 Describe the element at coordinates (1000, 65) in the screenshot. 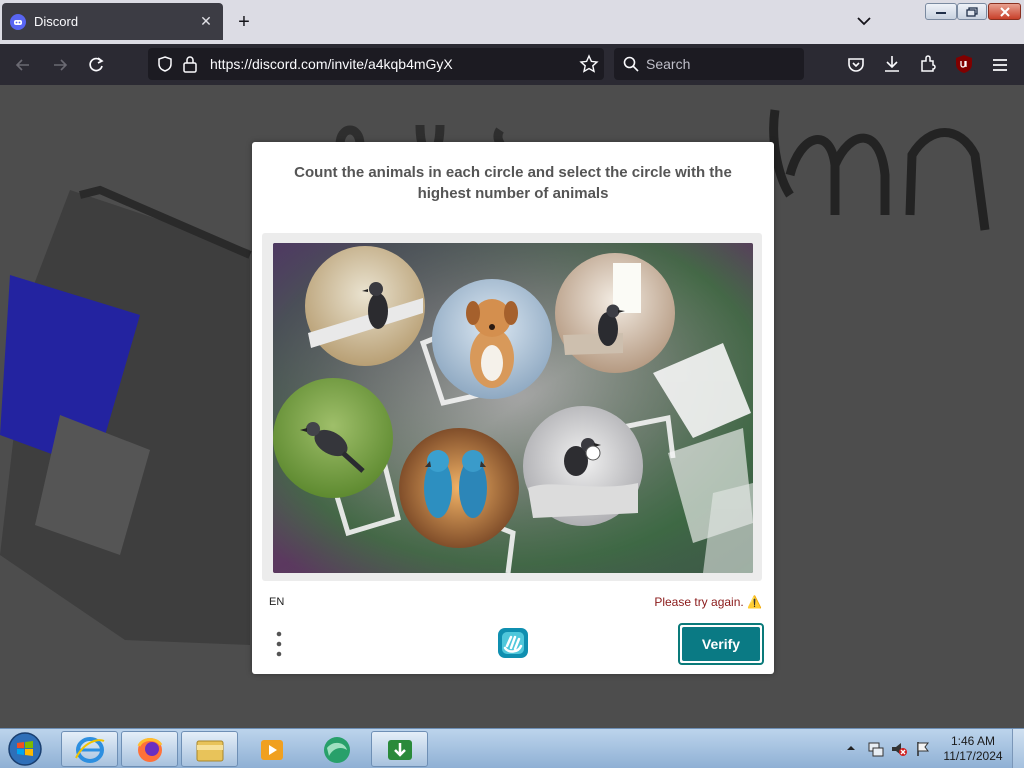

I see `menu-icon` at that location.